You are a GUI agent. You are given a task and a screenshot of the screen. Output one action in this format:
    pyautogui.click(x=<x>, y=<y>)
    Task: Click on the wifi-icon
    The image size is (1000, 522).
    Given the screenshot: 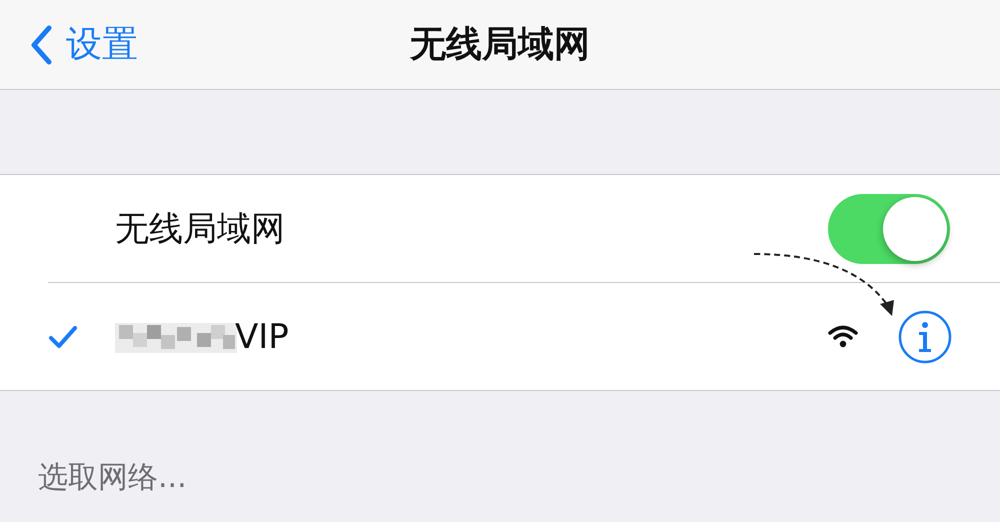 What is the action you would take?
    pyautogui.click(x=843, y=336)
    